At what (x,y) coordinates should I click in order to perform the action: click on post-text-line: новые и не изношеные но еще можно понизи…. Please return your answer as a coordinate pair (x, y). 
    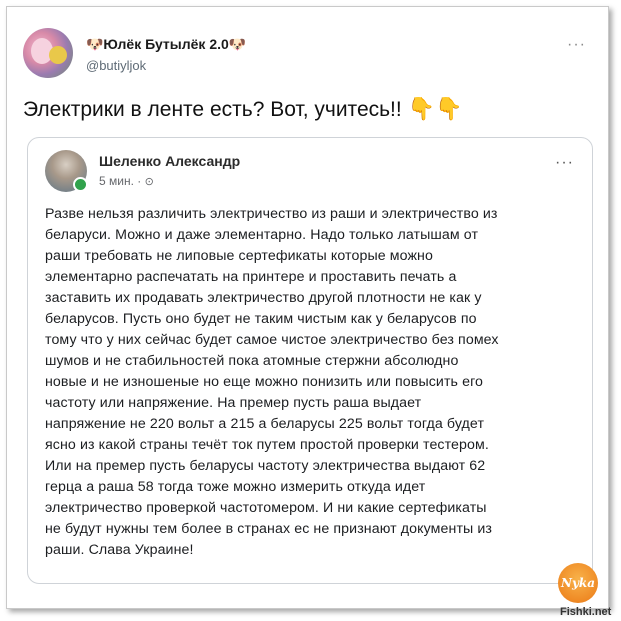
    Looking at the image, I should click on (264, 382).